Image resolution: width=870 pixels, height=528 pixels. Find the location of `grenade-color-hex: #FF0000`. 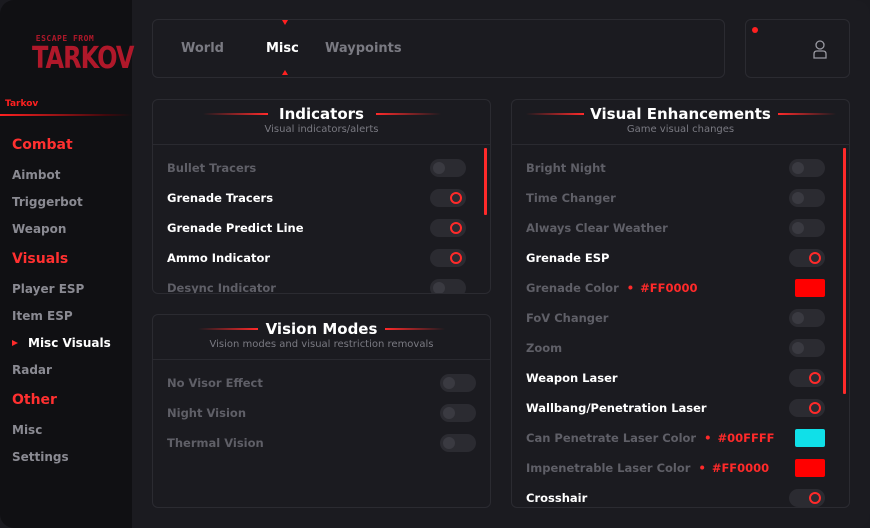

grenade-color-hex: #FF0000 is located at coordinates (669, 288).